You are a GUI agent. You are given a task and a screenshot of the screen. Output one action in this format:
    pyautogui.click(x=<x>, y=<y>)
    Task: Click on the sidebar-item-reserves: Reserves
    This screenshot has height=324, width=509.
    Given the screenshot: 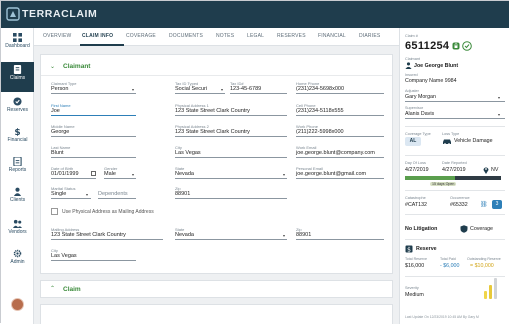 What is the action you would take?
    pyautogui.click(x=17, y=109)
    